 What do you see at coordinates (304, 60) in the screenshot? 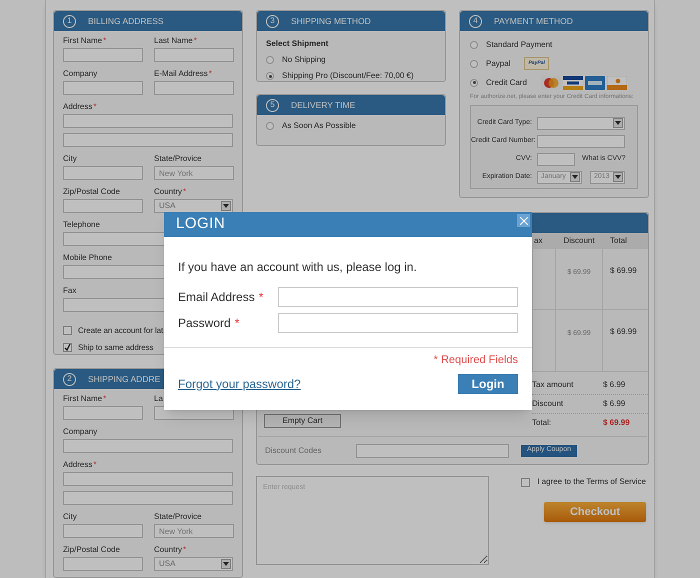
I see `radio-label: No Shipping` at bounding box center [304, 60].